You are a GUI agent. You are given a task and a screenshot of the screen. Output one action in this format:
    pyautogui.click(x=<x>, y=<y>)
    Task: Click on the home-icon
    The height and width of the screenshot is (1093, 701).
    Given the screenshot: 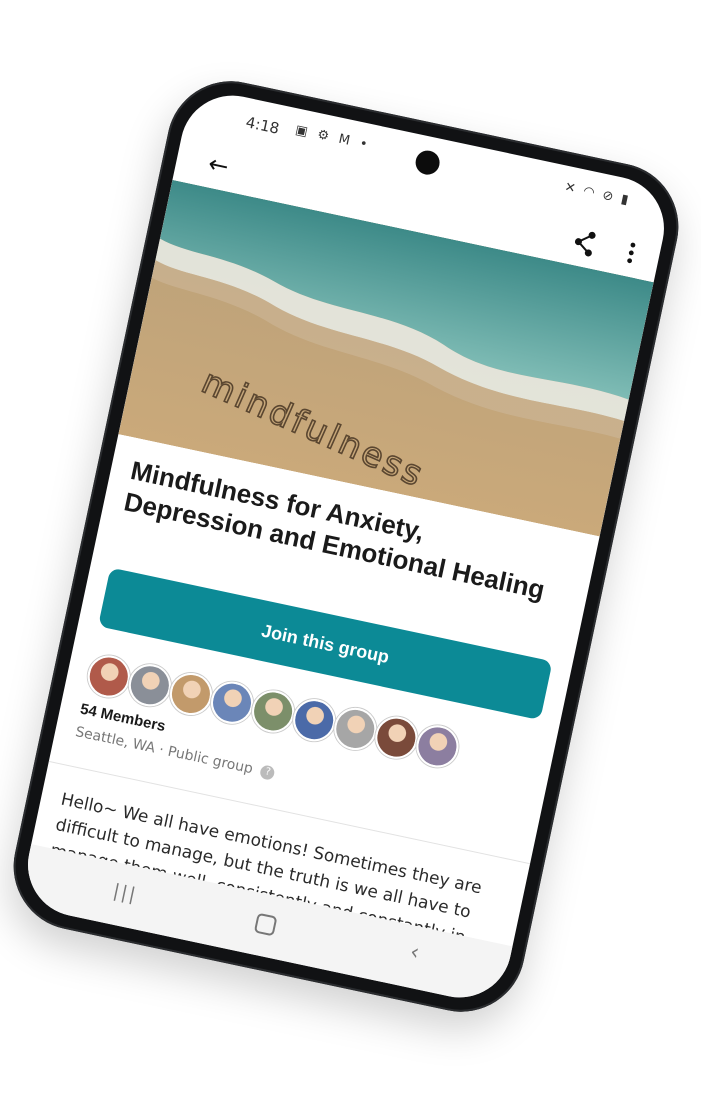 What is the action you would take?
    pyautogui.click(x=265, y=924)
    